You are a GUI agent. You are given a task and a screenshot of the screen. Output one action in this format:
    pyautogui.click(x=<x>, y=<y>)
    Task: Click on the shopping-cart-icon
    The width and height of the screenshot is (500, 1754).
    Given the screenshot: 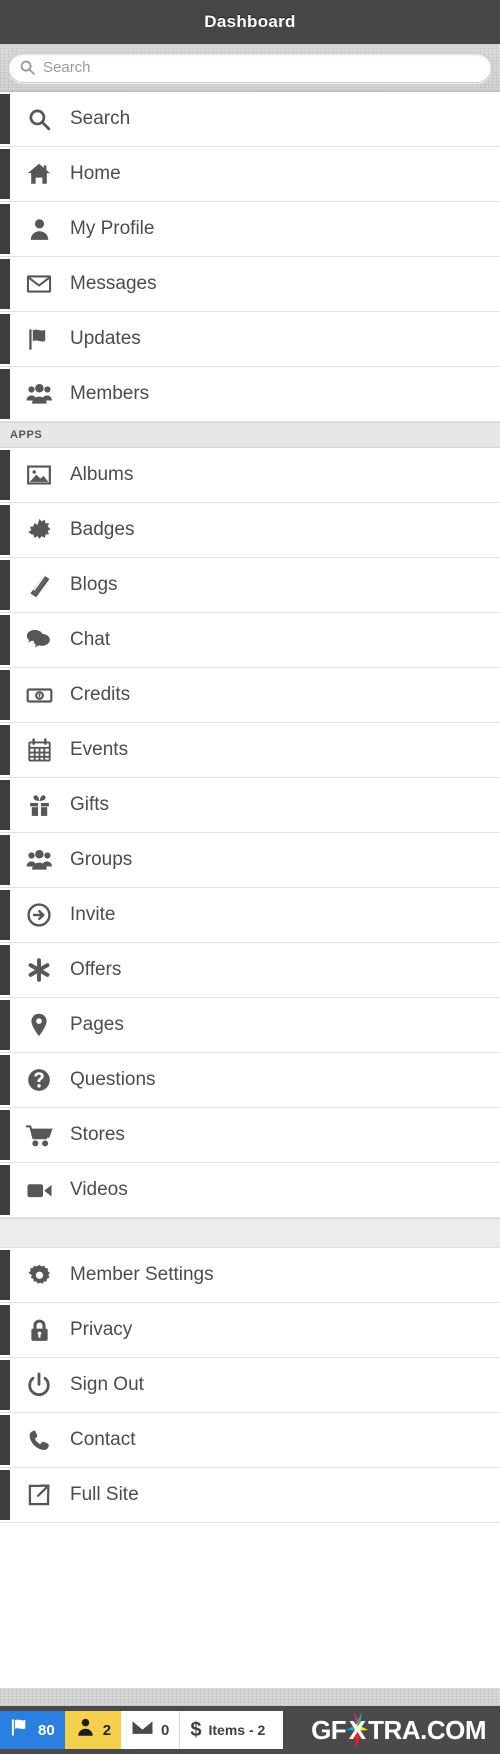 What is the action you would take?
    pyautogui.click(x=39, y=1135)
    